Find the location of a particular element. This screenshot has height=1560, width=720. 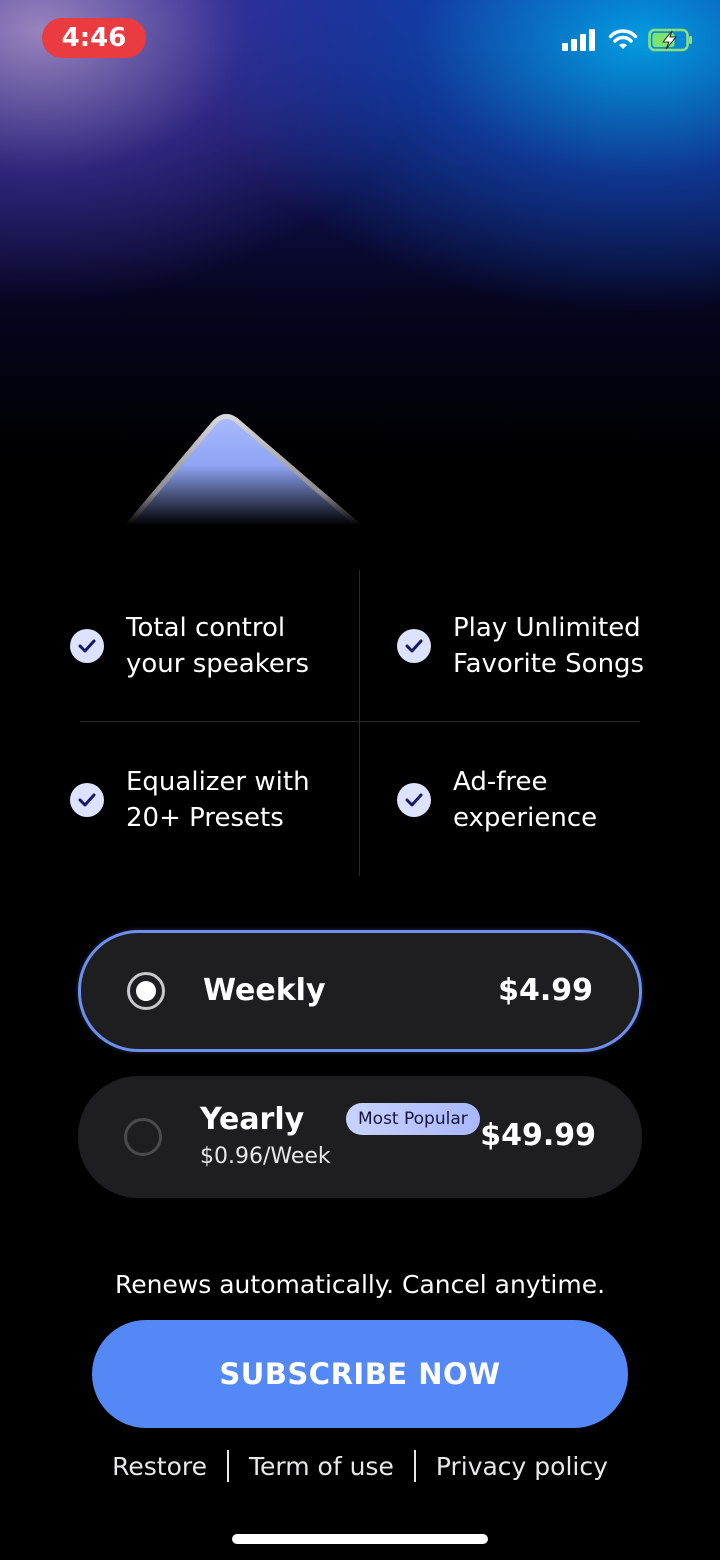

plan-name: Weekly is located at coordinates (264, 990).